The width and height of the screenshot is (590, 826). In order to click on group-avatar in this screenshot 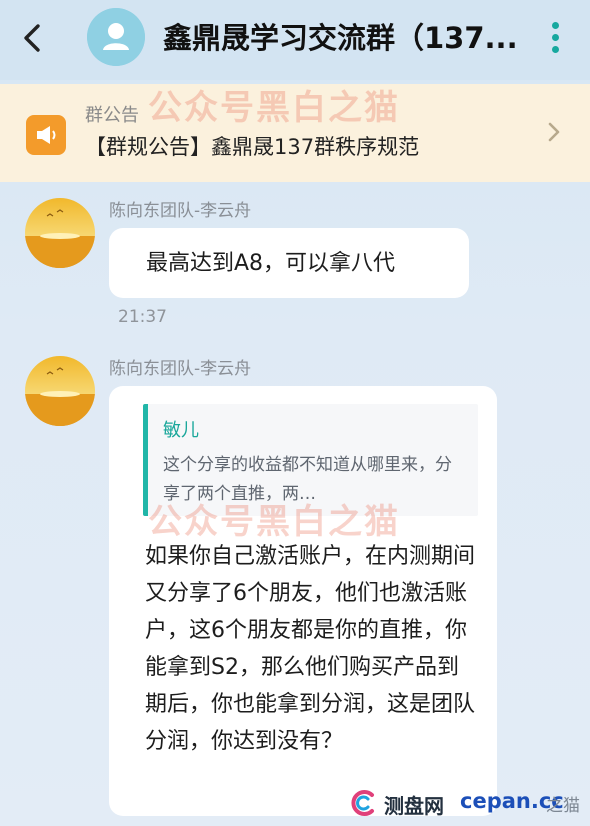, I will do `click(116, 37)`.